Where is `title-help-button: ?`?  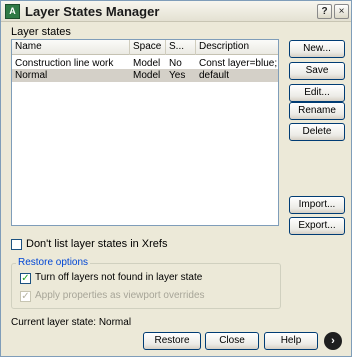
title-help-button: ? is located at coordinates (324, 11).